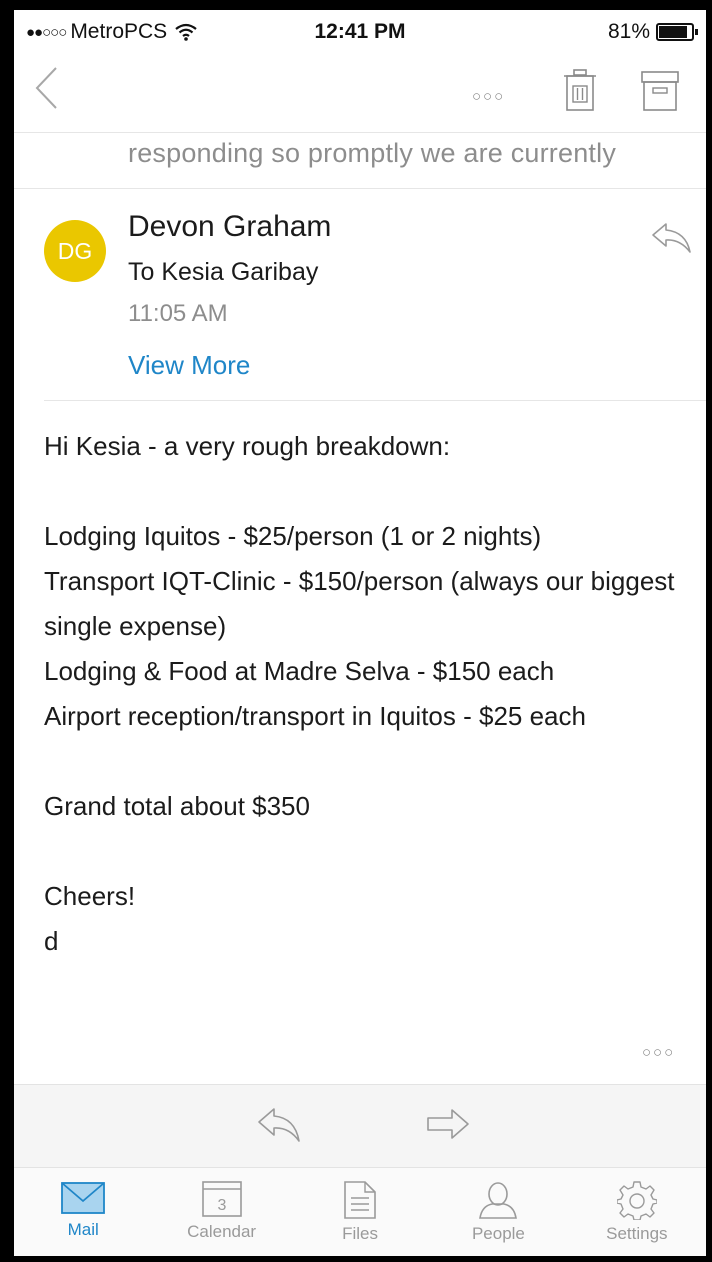  I want to click on status-time: 12:41 PM, so click(360, 31).